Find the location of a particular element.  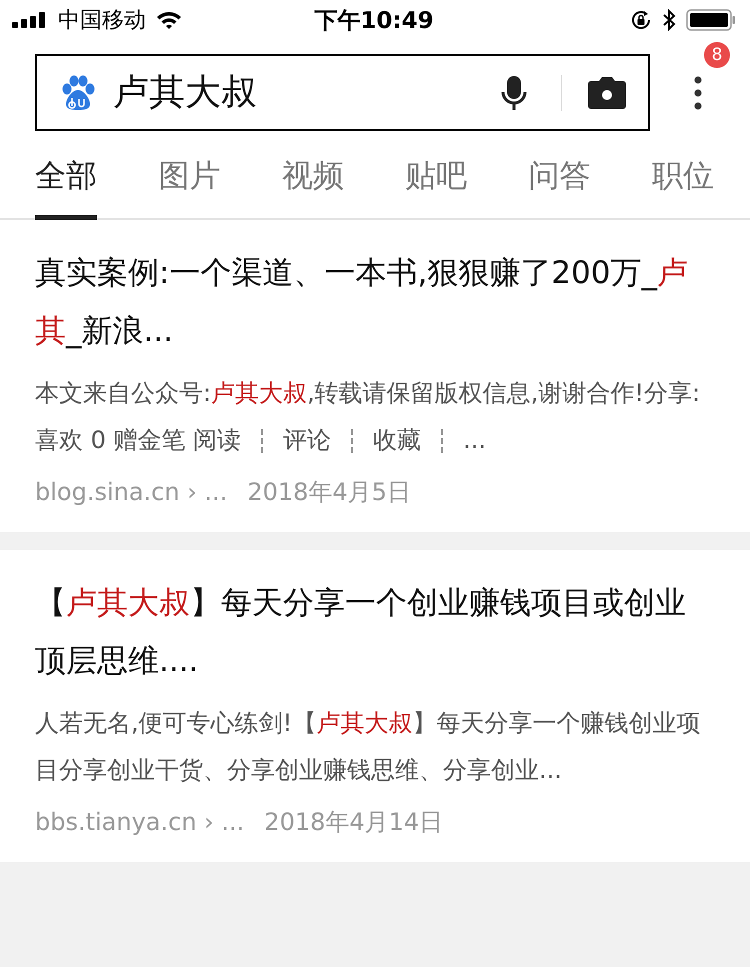

bluetooth-icon is located at coordinates (669, 20).